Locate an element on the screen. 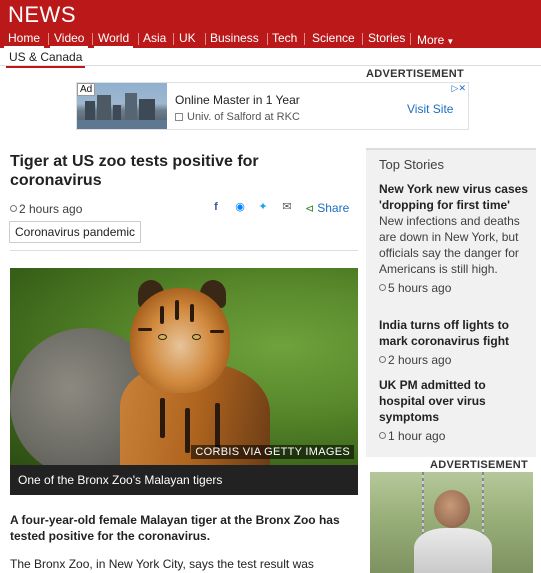 The image size is (541, 573). nav-item-home: Home is located at coordinates (24, 39).